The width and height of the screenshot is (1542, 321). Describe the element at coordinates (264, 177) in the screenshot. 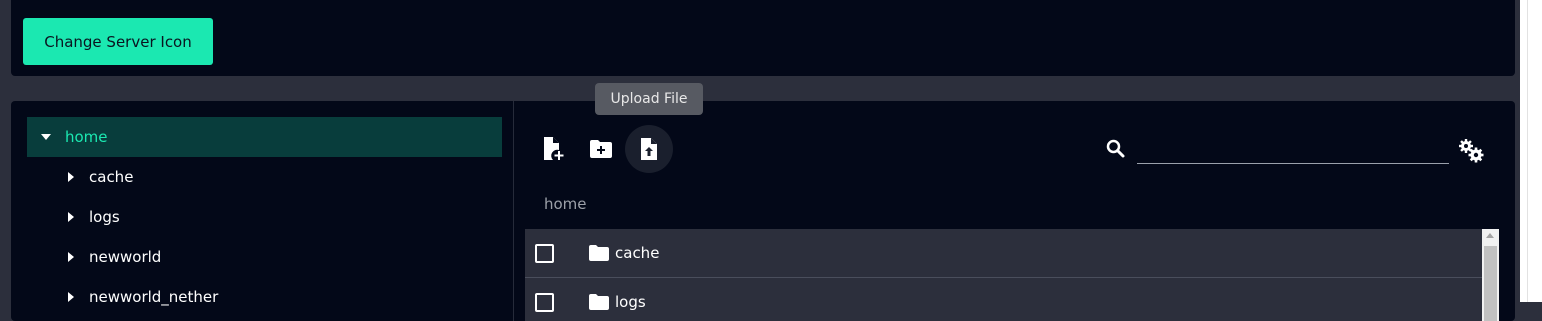

I see `tree-item-cache: cache` at that location.